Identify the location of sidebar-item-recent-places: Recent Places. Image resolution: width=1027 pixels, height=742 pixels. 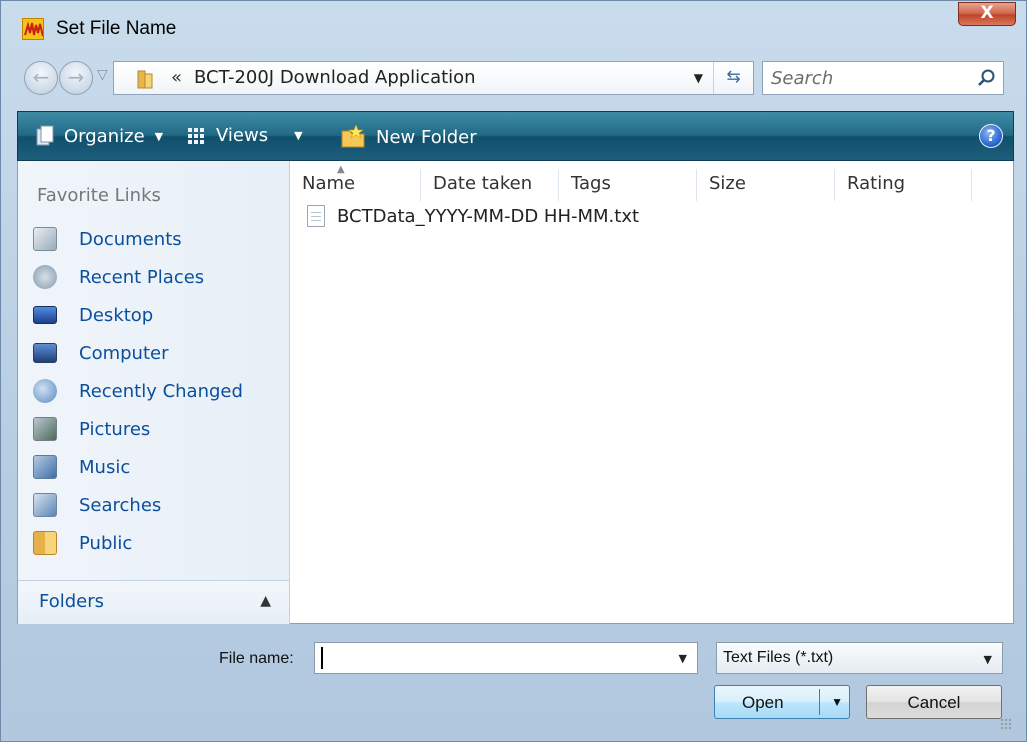
(153, 277).